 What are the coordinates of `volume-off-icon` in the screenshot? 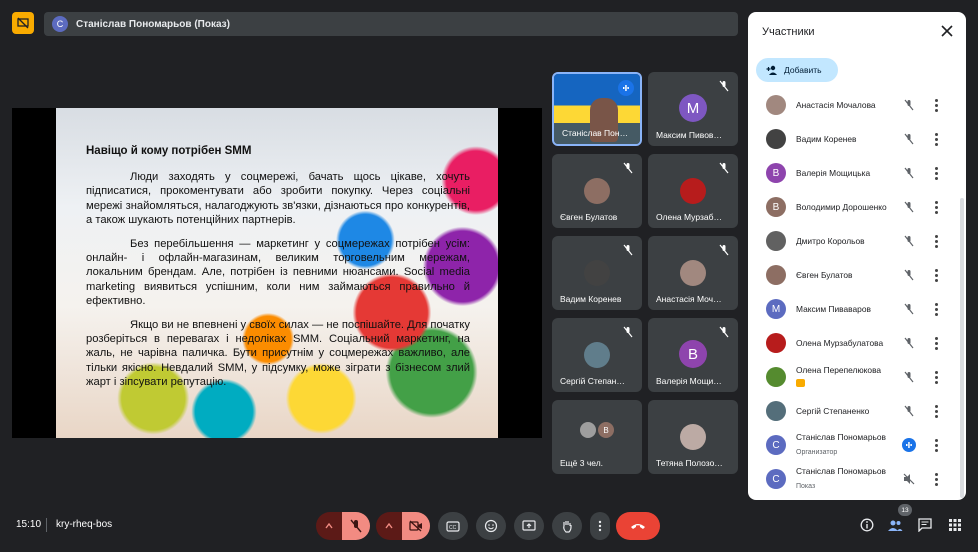 It's located at (909, 479).